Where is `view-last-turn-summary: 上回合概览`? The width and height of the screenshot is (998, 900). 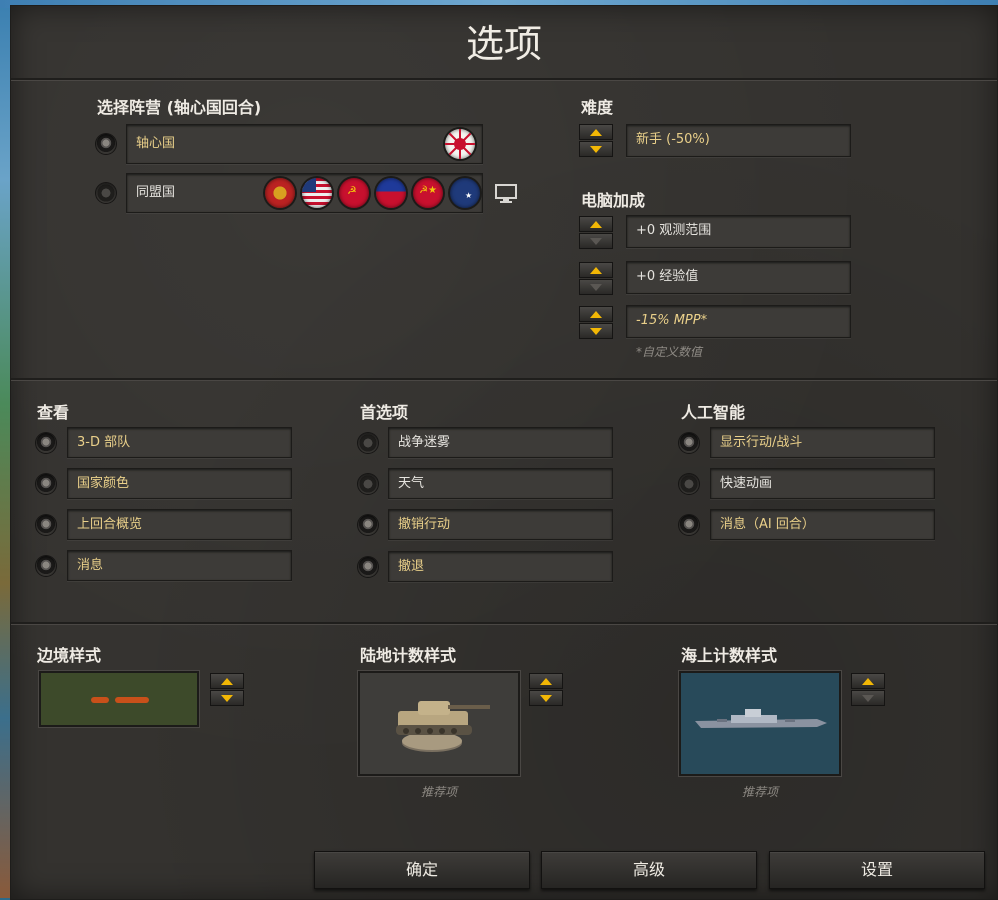
view-last-turn-summary: 上回合概览 is located at coordinates (179, 524).